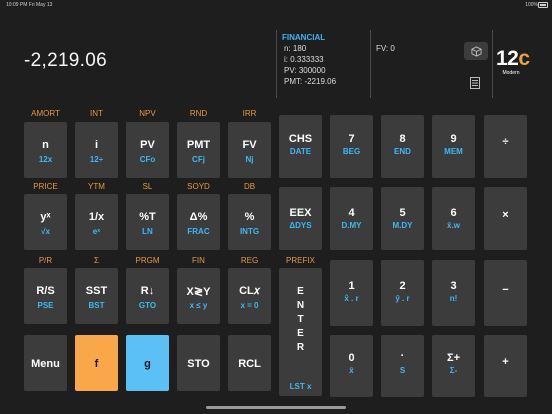 This screenshot has height=414, width=552. What do you see at coordinates (351, 366) in the screenshot?
I see `zero-key: 0 x̄` at bounding box center [351, 366].